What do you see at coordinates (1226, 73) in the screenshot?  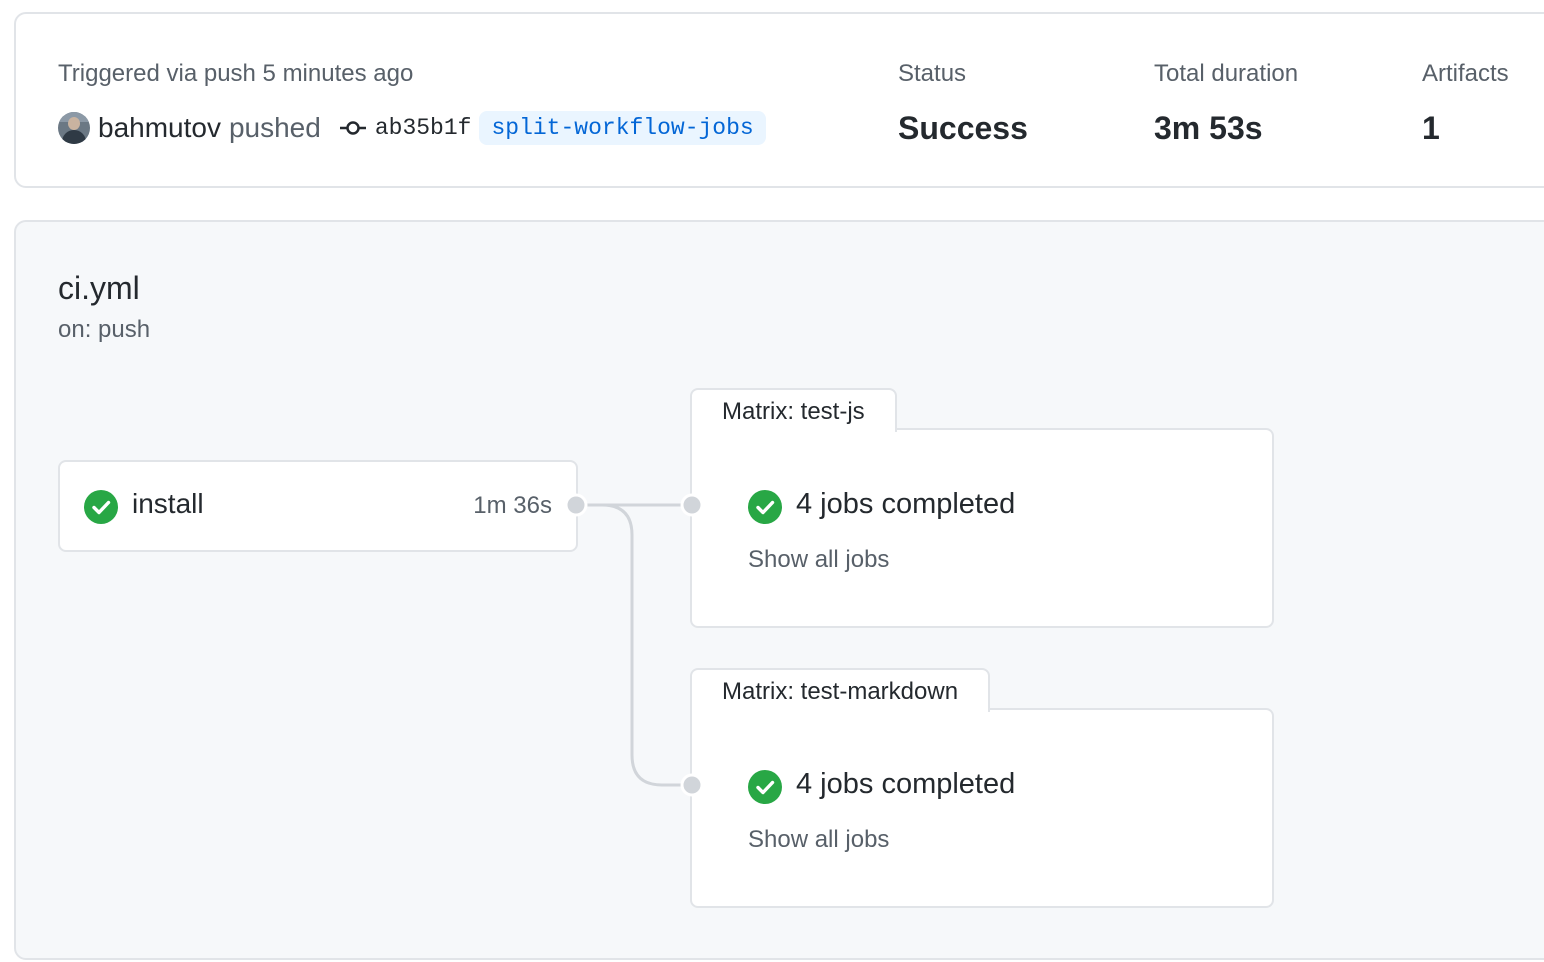 I see `duration-label: Total duration` at bounding box center [1226, 73].